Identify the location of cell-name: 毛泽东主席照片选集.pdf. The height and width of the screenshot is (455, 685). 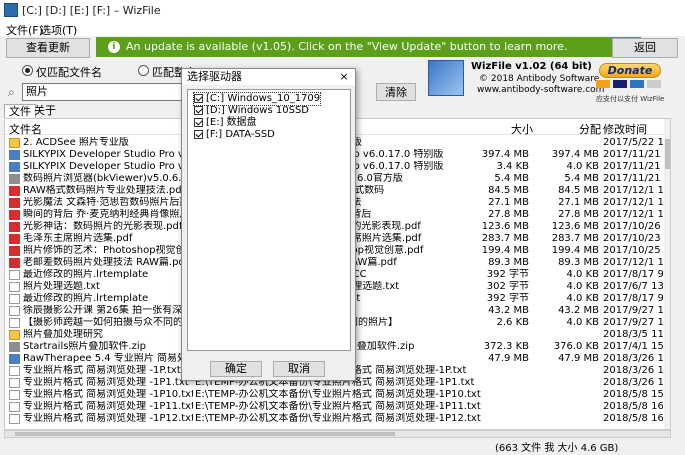
(78, 238).